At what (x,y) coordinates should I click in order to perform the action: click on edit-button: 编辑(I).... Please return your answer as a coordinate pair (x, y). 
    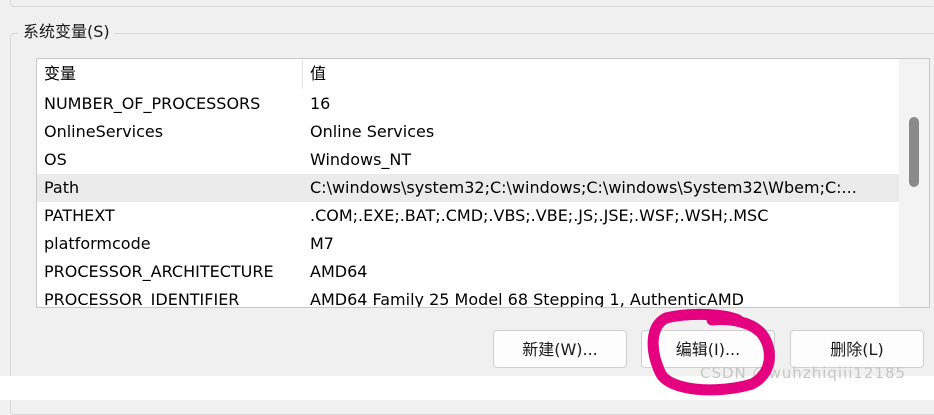
    Looking at the image, I should click on (708, 349).